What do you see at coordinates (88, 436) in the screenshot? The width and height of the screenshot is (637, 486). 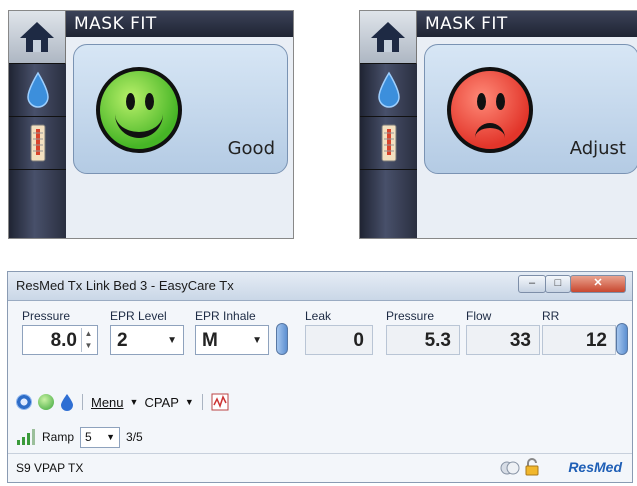 I see `ramp-value: 5` at bounding box center [88, 436].